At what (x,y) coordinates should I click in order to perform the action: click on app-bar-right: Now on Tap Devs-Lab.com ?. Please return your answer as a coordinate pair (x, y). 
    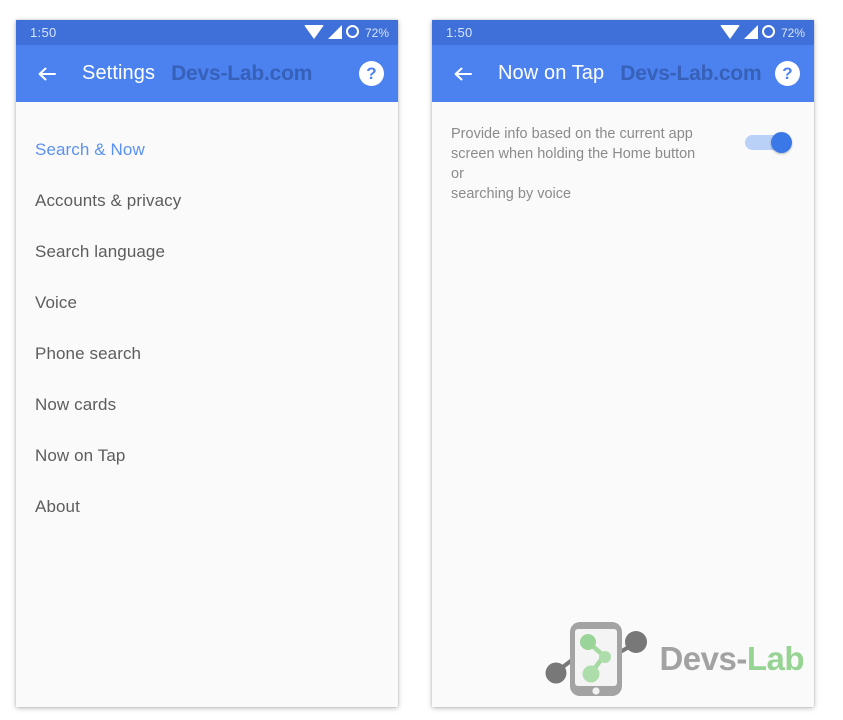
    Looking at the image, I should click on (623, 73).